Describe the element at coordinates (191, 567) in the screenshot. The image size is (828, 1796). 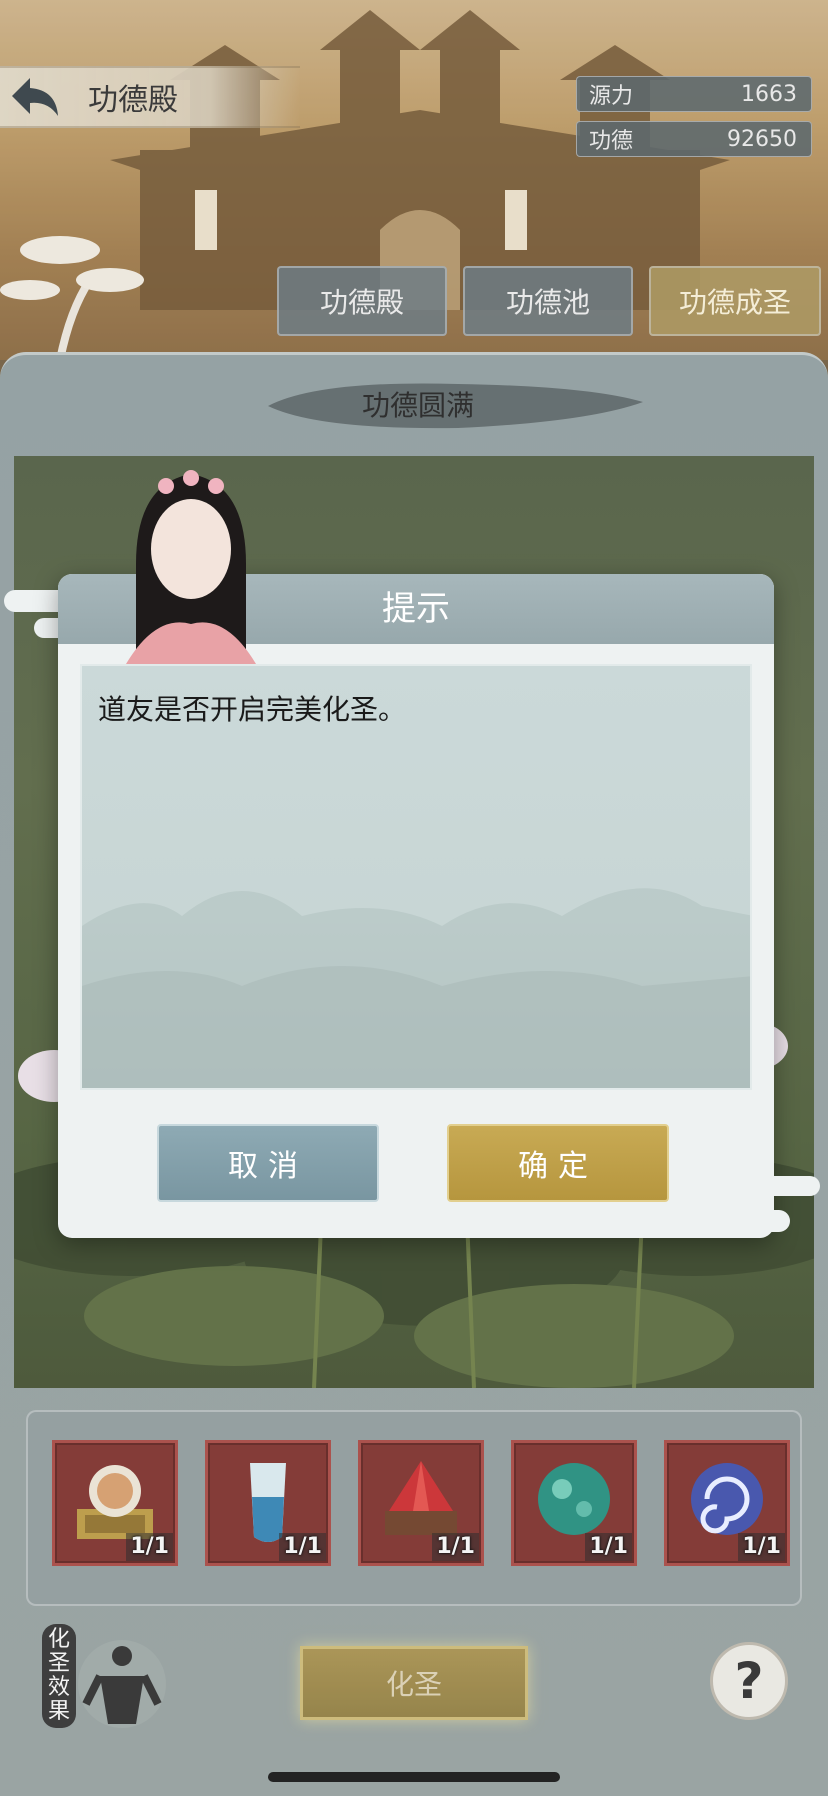
I see `maiden-portrait` at that location.